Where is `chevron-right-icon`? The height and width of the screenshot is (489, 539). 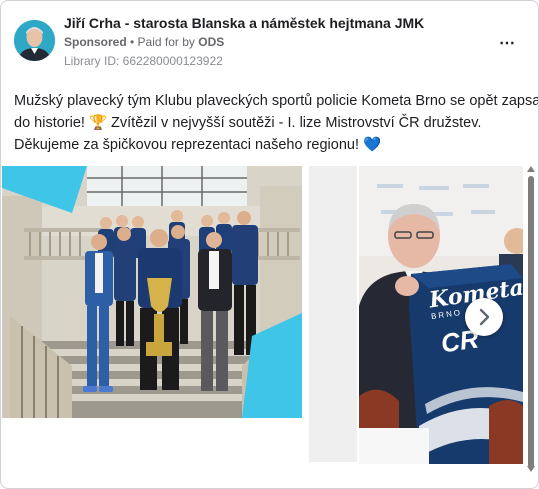 chevron-right-icon is located at coordinates (484, 317).